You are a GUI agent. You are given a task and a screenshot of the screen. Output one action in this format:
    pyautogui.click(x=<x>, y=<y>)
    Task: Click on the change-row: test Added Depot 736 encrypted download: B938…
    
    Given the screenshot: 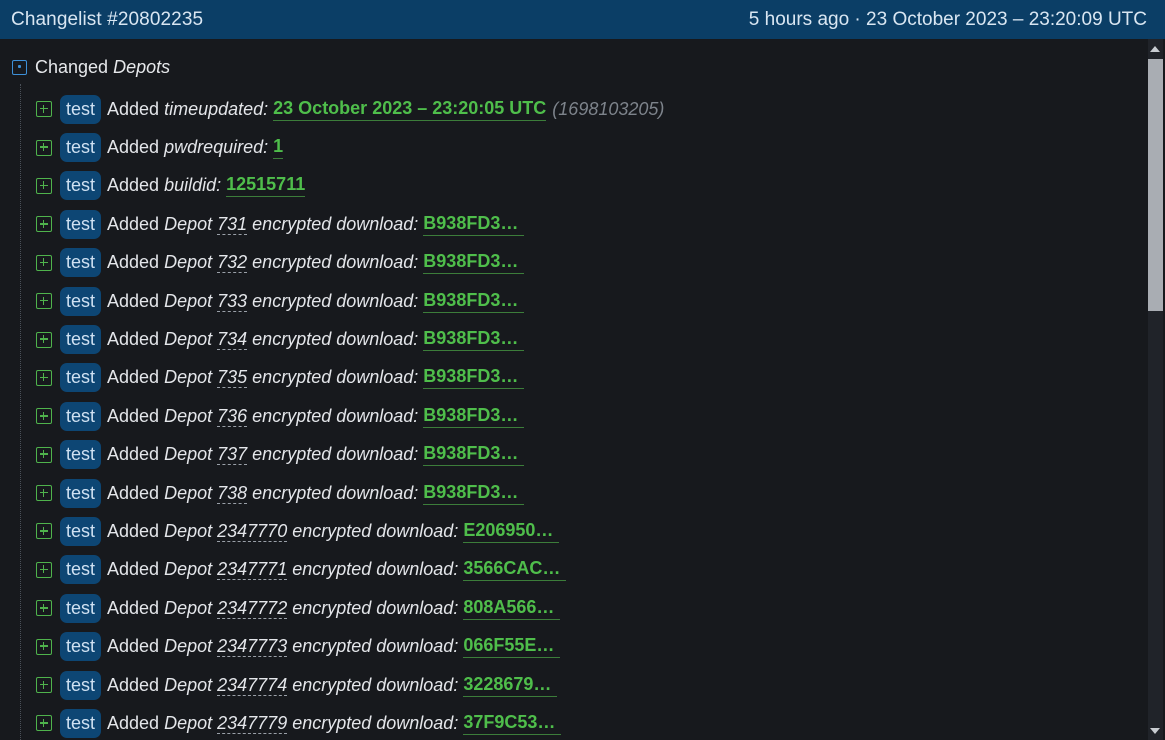 What is the action you would take?
    pyautogui.click(x=586, y=416)
    